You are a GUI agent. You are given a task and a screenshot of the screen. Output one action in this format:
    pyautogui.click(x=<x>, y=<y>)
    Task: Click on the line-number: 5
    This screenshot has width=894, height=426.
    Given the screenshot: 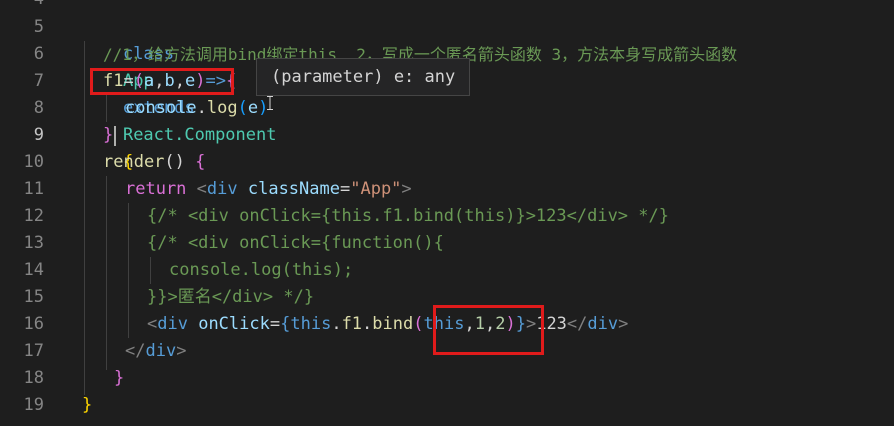 What is the action you would take?
    pyautogui.click(x=38, y=27)
    